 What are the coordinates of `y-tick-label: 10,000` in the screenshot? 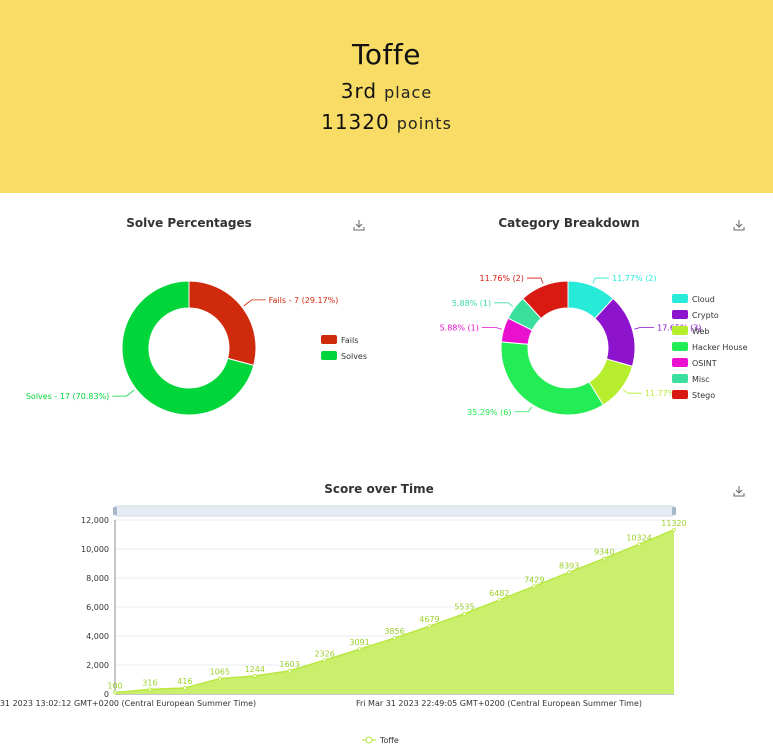 It's located at (95, 549).